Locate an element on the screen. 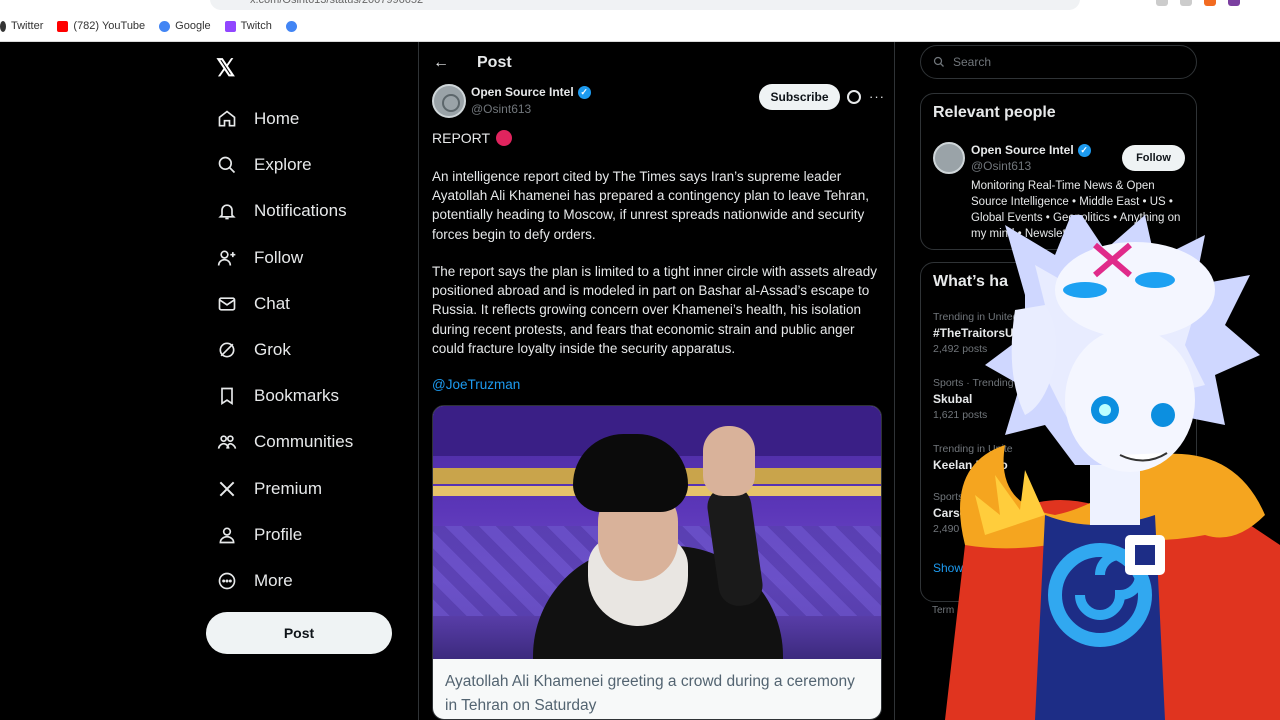  person-name: Open Source Intel ✓ is located at coordinates (1031, 150).